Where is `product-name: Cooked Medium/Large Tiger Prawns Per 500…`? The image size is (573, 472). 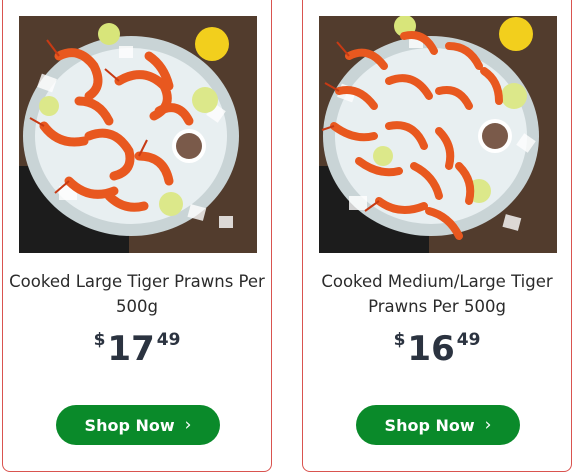
product-name: Cooked Medium/Large Tiger Prawns Per 500… is located at coordinates (437, 294).